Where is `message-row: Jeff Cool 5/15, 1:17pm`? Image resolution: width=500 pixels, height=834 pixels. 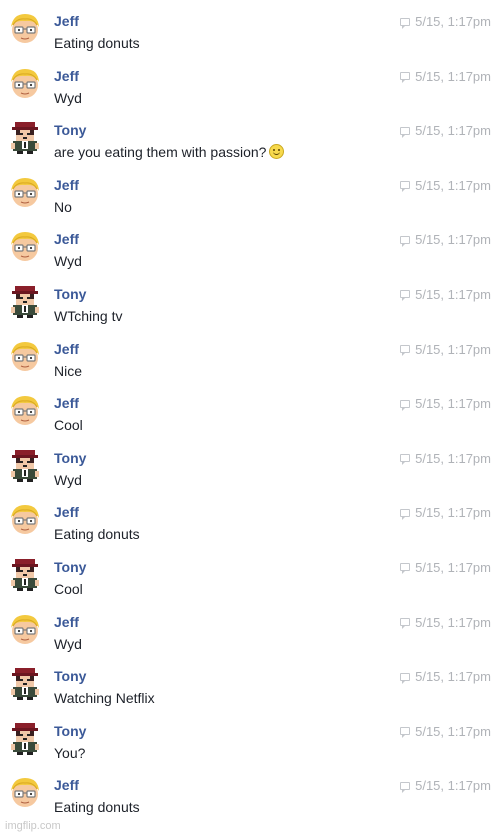 message-row: Jeff Cool 5/15, 1:17pm is located at coordinates (250, 409).